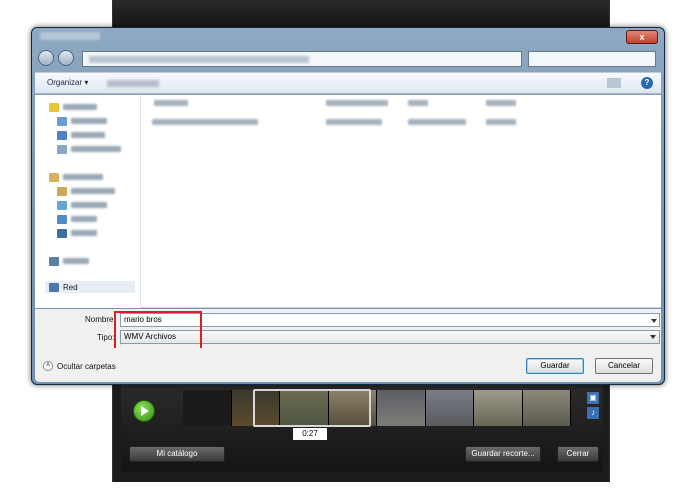 This screenshot has height=489, width=700. I want to click on dialog-title, so click(70, 39).